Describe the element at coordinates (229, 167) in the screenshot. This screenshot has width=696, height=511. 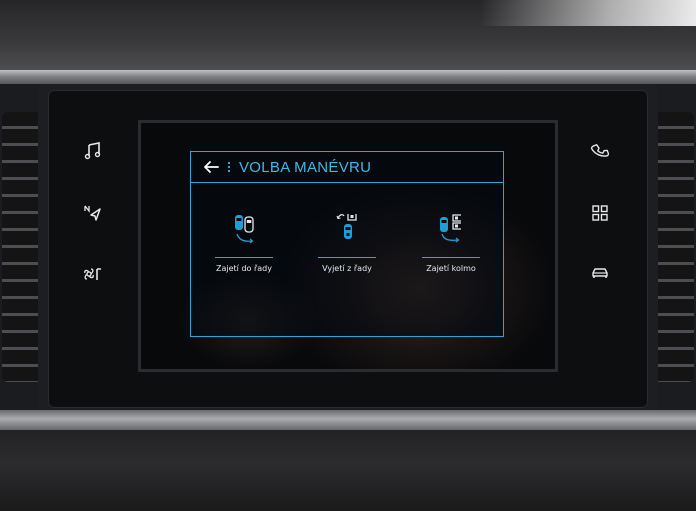
I see `separator-dots-icon` at that location.